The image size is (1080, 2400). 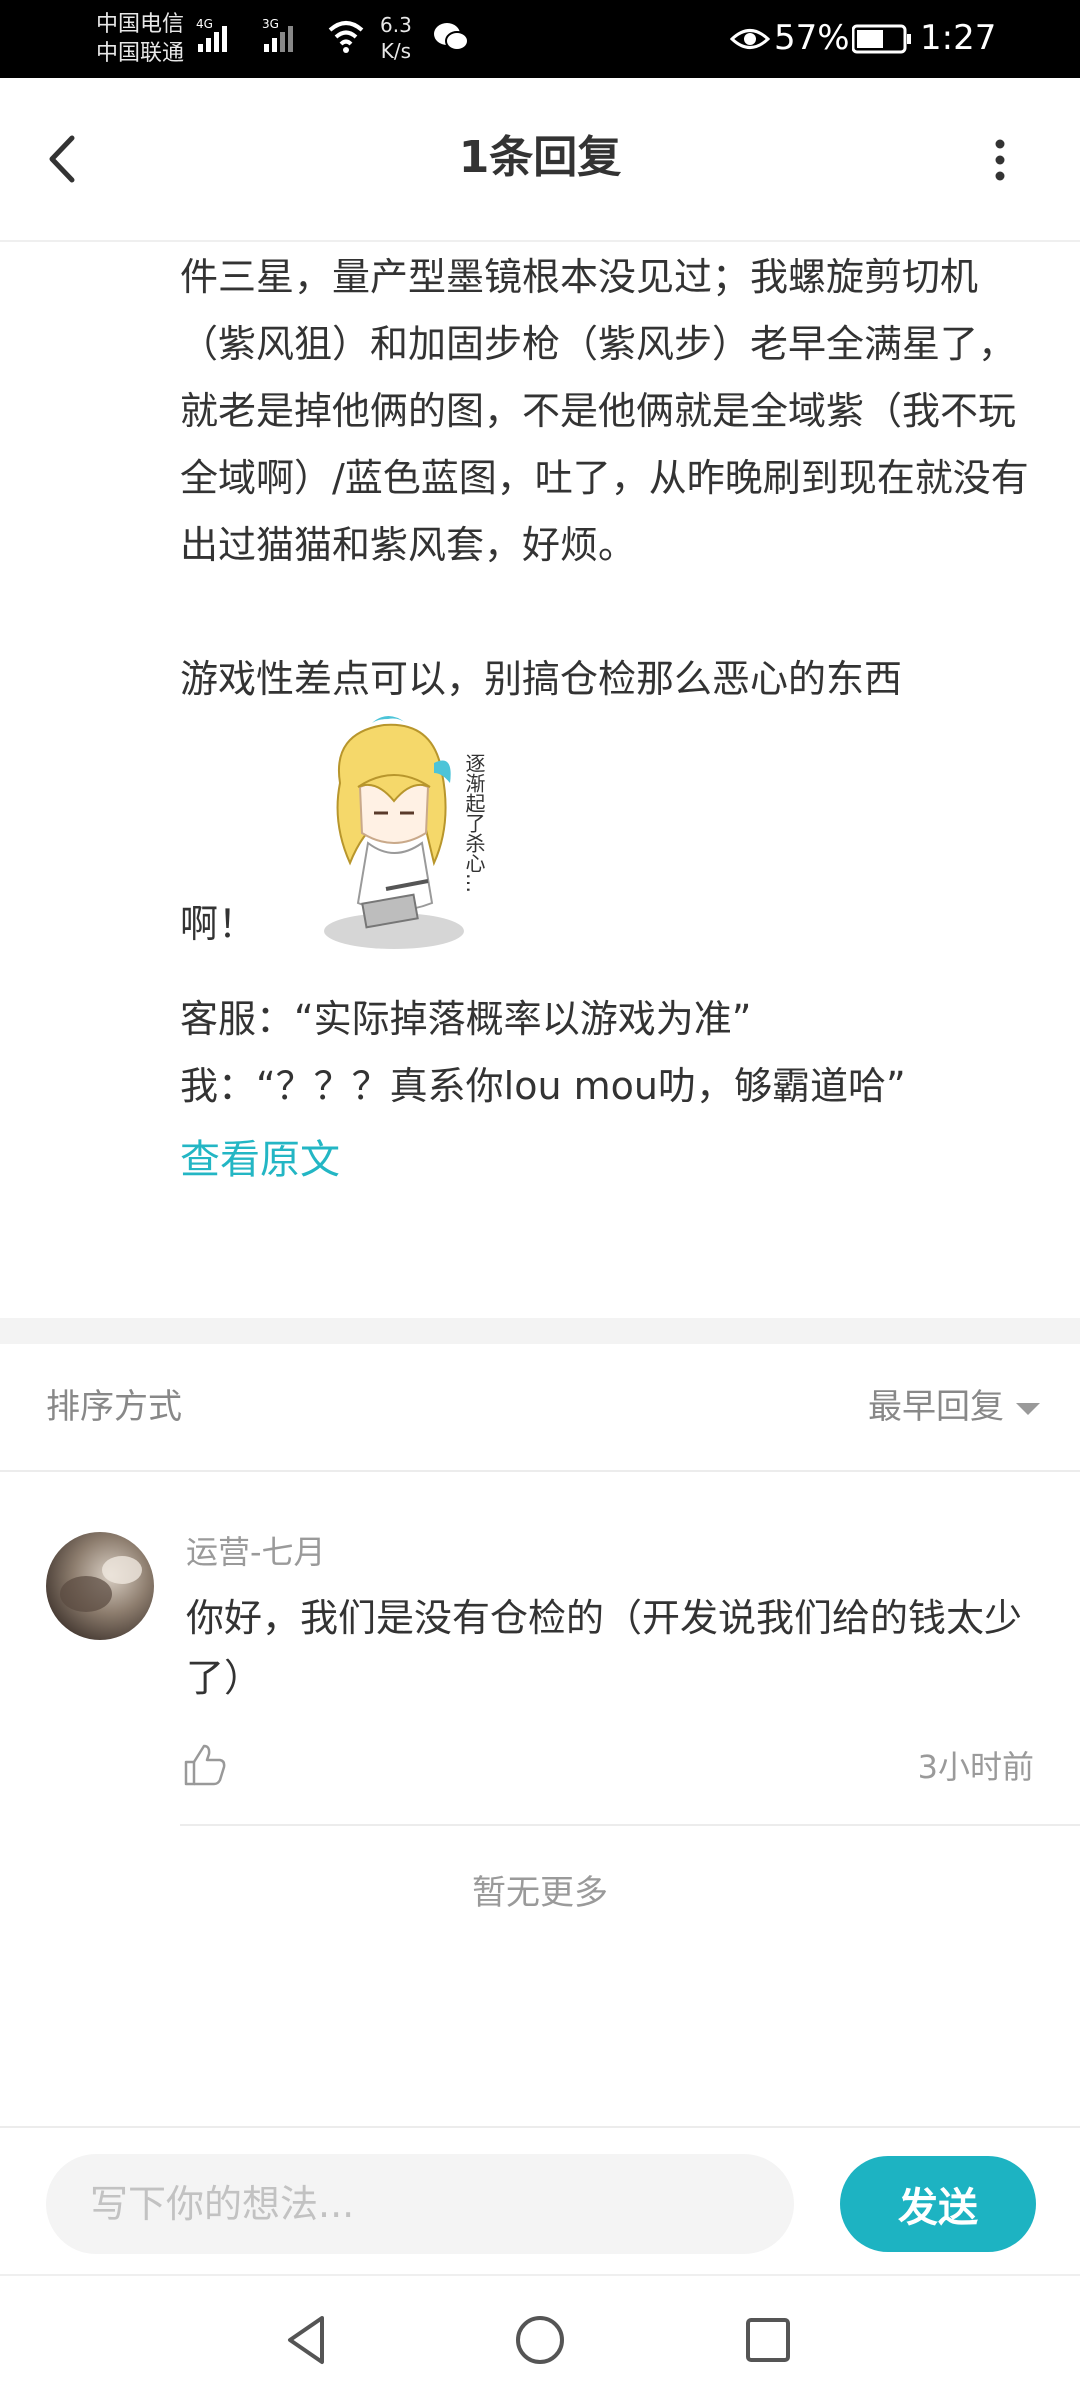 I want to click on no-more-label: 暂无更多, so click(x=540, y=1893).